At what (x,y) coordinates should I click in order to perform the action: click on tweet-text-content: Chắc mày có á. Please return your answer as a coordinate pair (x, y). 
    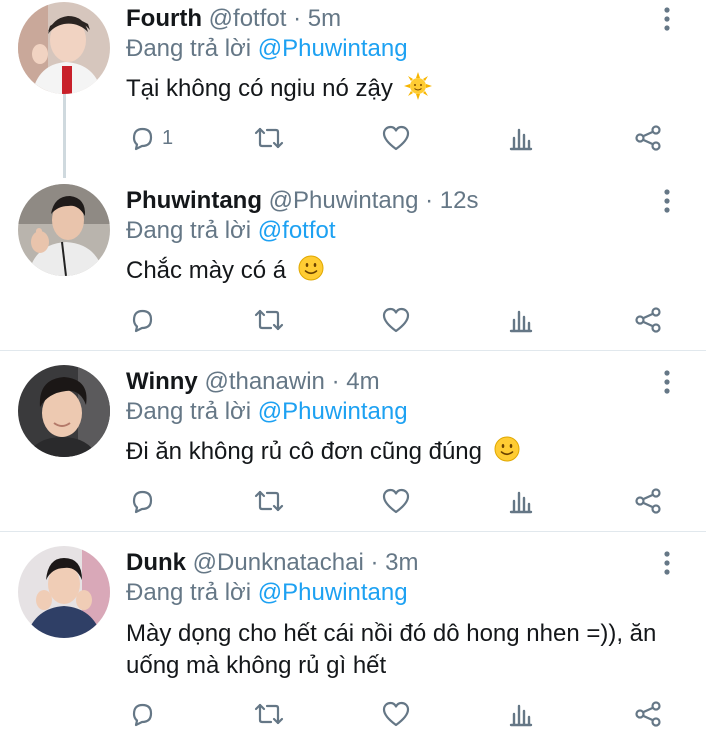
    Looking at the image, I should click on (206, 270).